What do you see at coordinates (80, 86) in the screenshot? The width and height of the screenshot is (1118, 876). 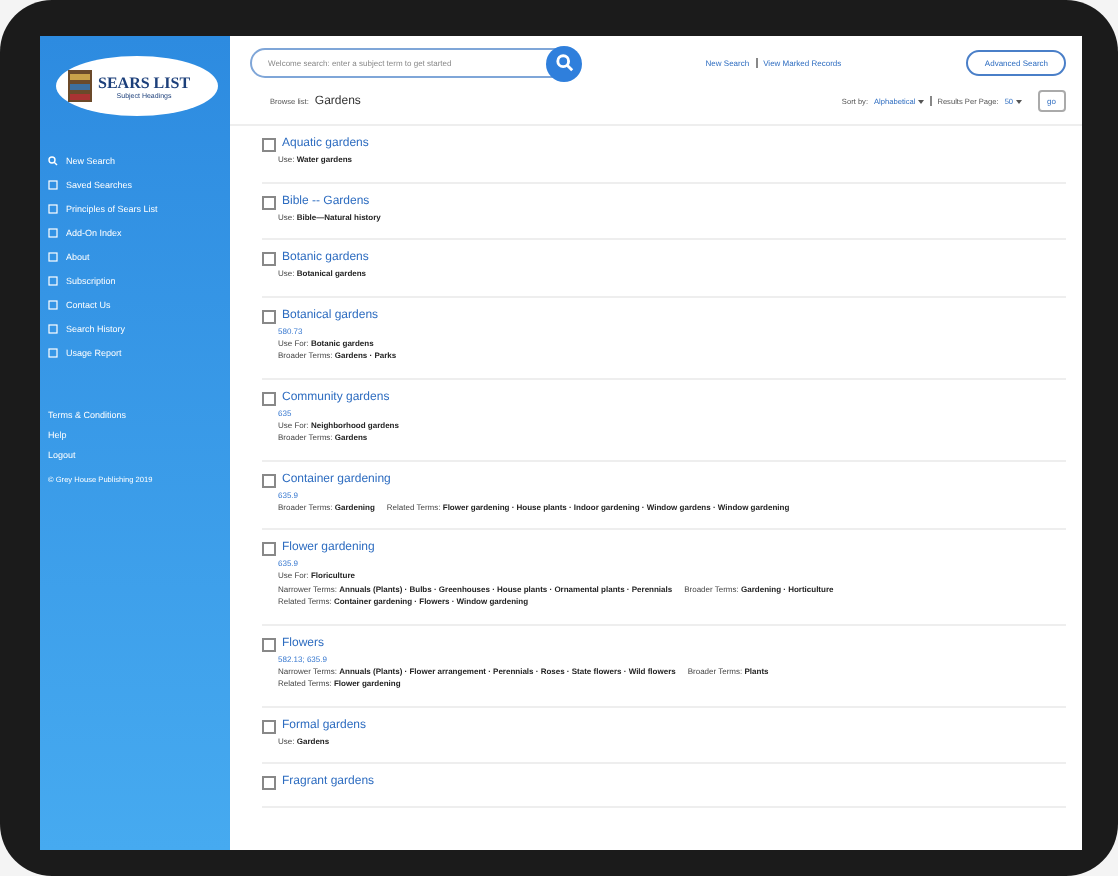 I see `books-icon` at bounding box center [80, 86].